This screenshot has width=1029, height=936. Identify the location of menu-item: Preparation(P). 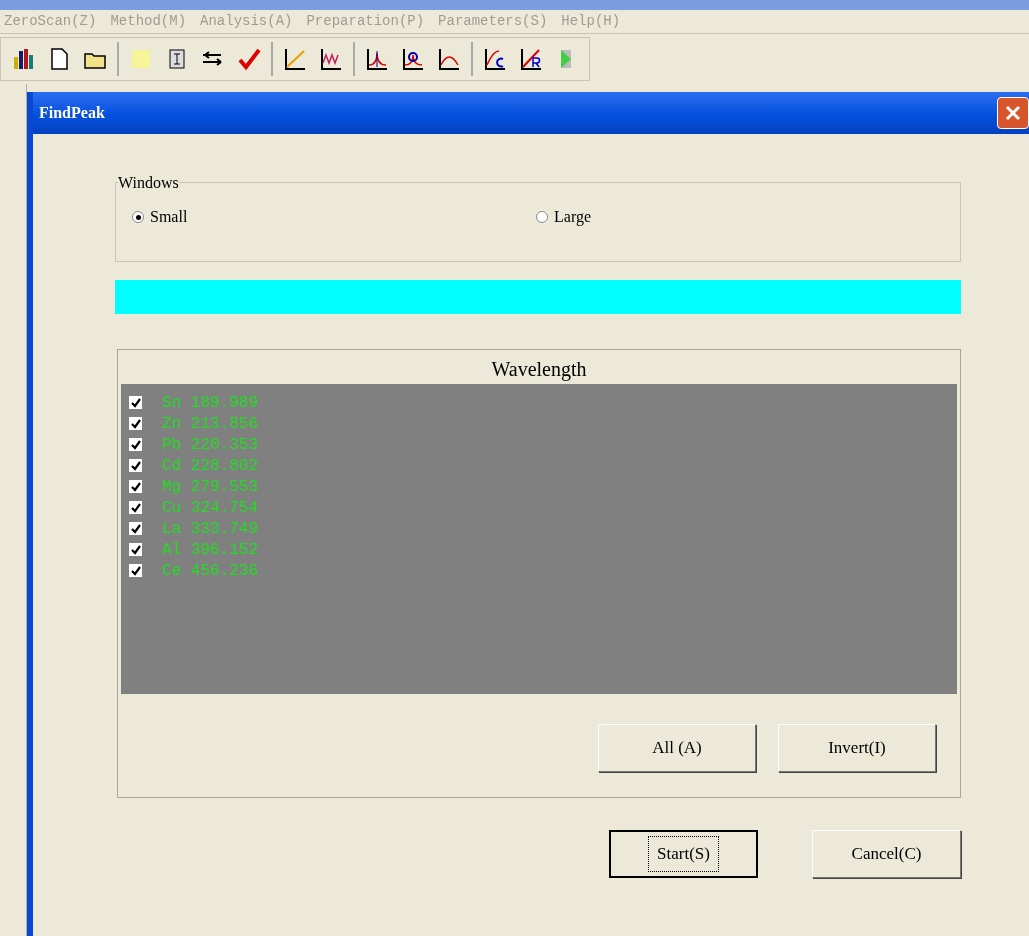
(365, 21).